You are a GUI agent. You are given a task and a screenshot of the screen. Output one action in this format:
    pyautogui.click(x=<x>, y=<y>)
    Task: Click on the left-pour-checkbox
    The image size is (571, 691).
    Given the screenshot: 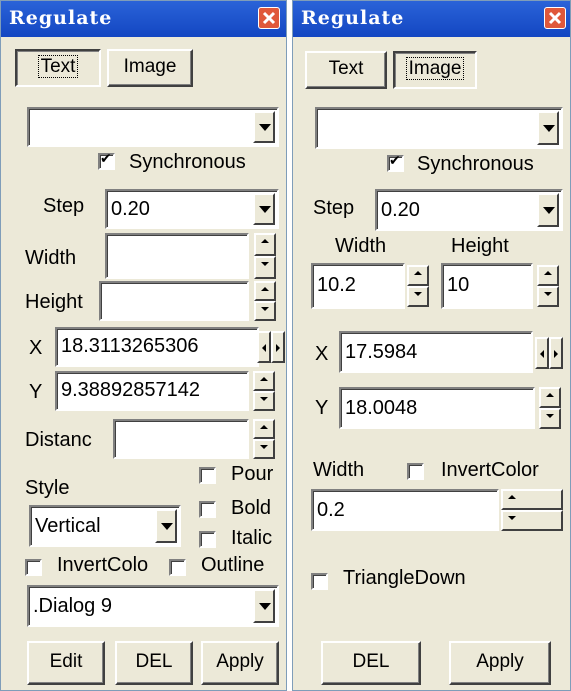 What is the action you would take?
    pyautogui.click(x=207, y=475)
    